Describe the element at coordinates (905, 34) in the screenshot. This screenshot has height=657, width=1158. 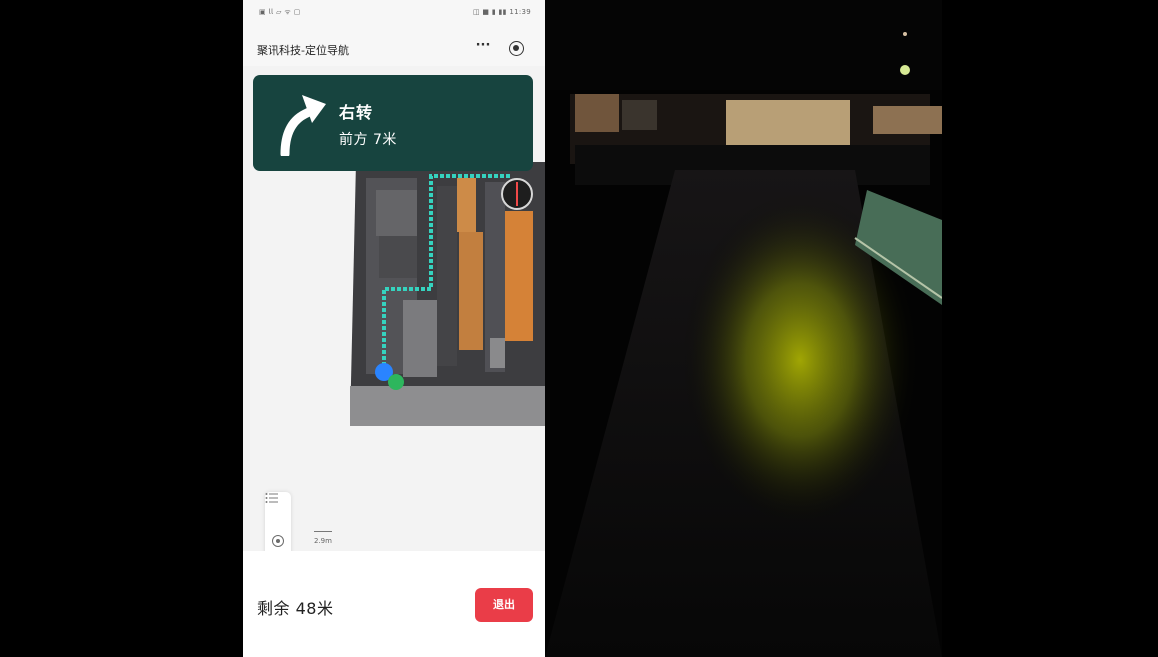
I see `camera-small-light` at that location.